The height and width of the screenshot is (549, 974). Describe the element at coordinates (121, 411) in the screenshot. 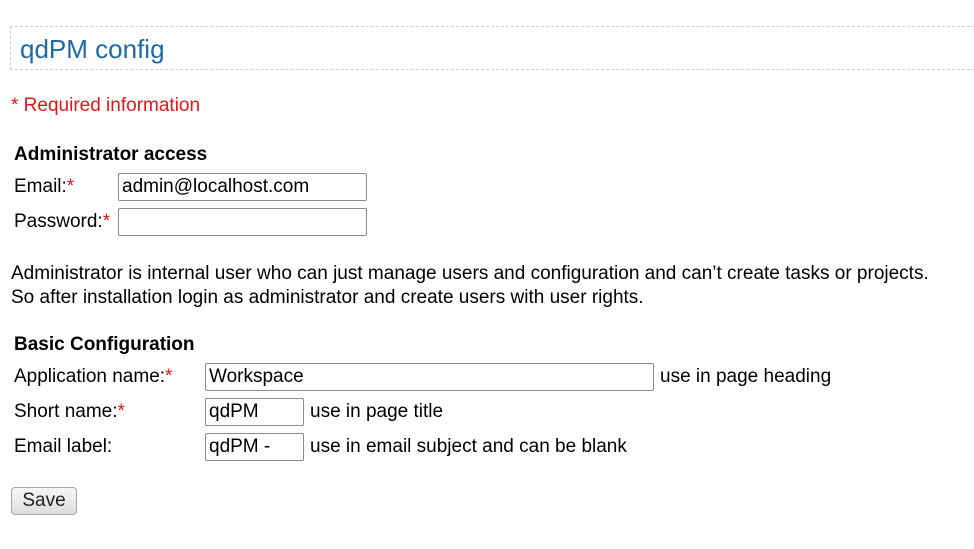

I see `short-name-required-marker: *` at that location.